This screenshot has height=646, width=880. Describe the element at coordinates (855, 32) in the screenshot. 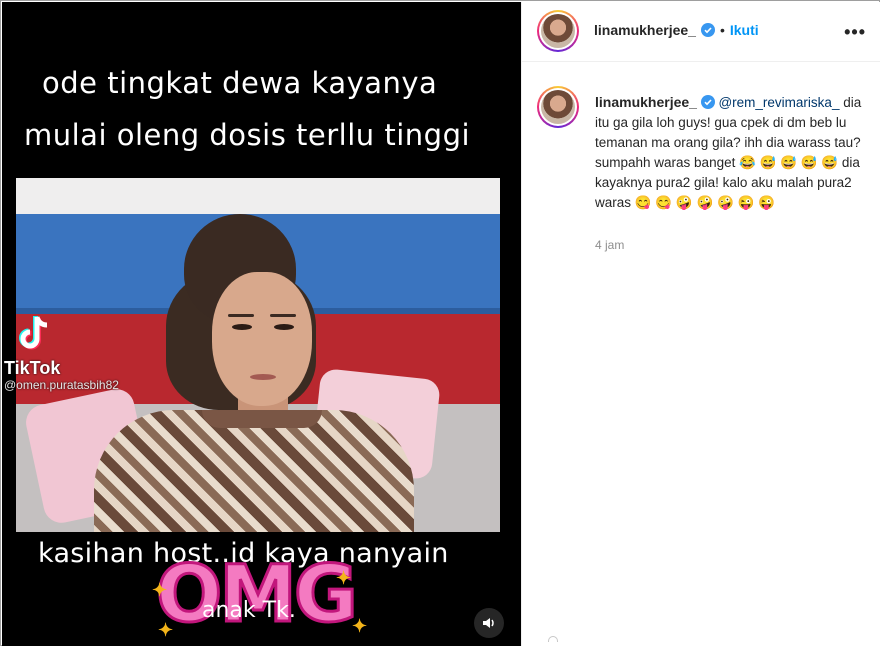

I see `more-options-icon: •••` at that location.